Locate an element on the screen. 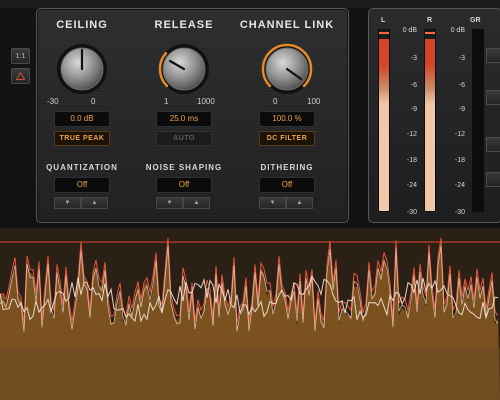 The width and height of the screenshot is (500, 400). quantization-title: QUANTIZATION is located at coordinates (82, 167).